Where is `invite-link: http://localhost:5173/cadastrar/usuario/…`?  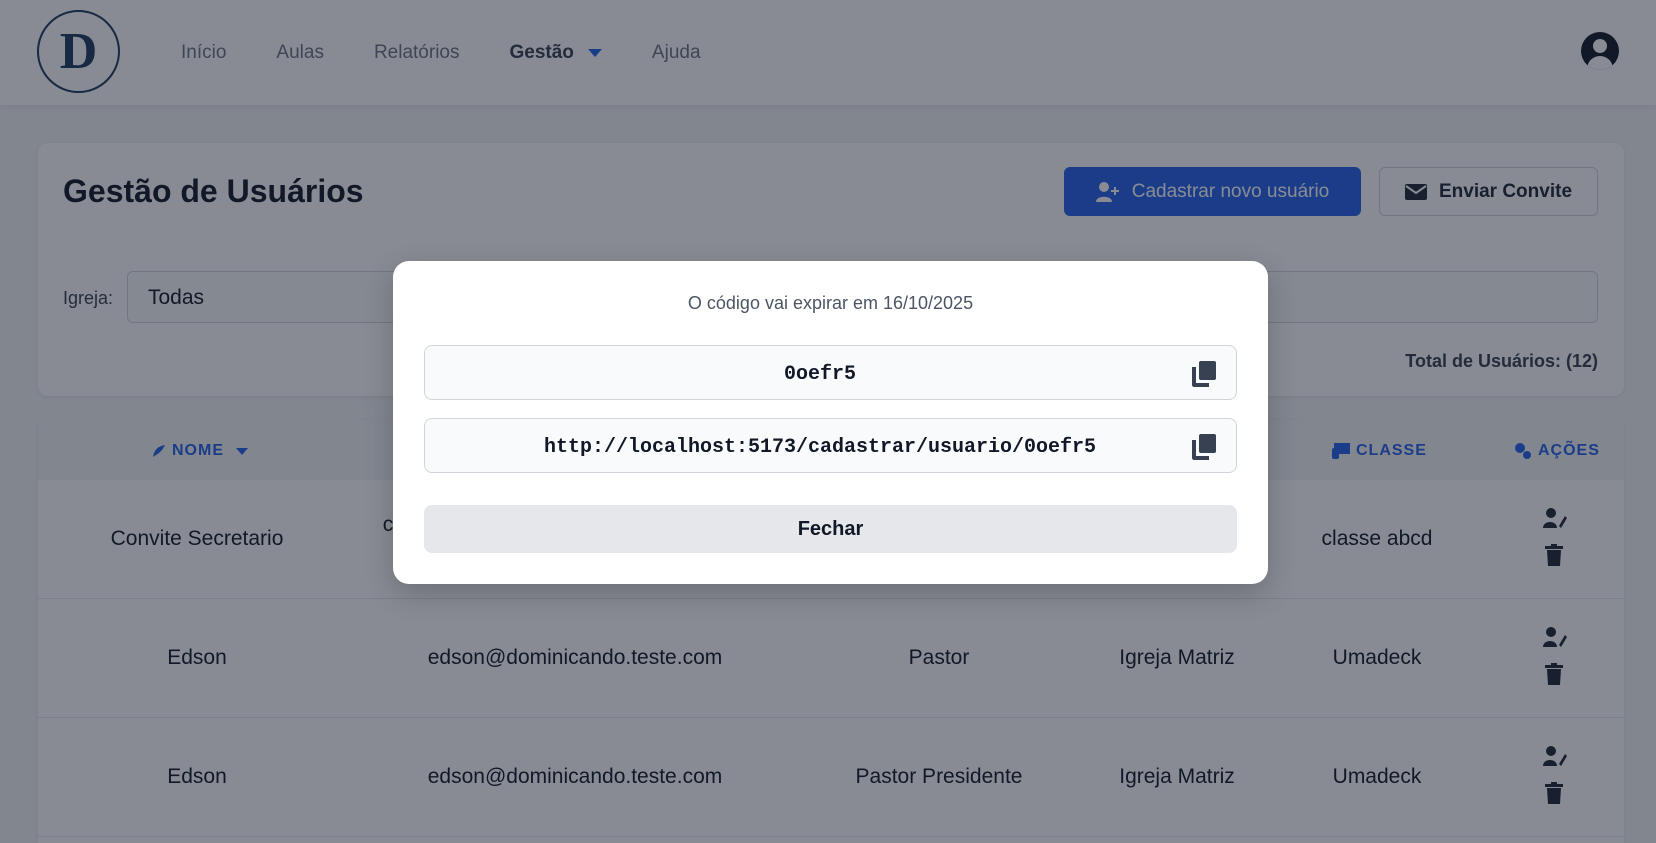 invite-link: http://localhost:5173/cadastrar/usuario/… is located at coordinates (820, 447).